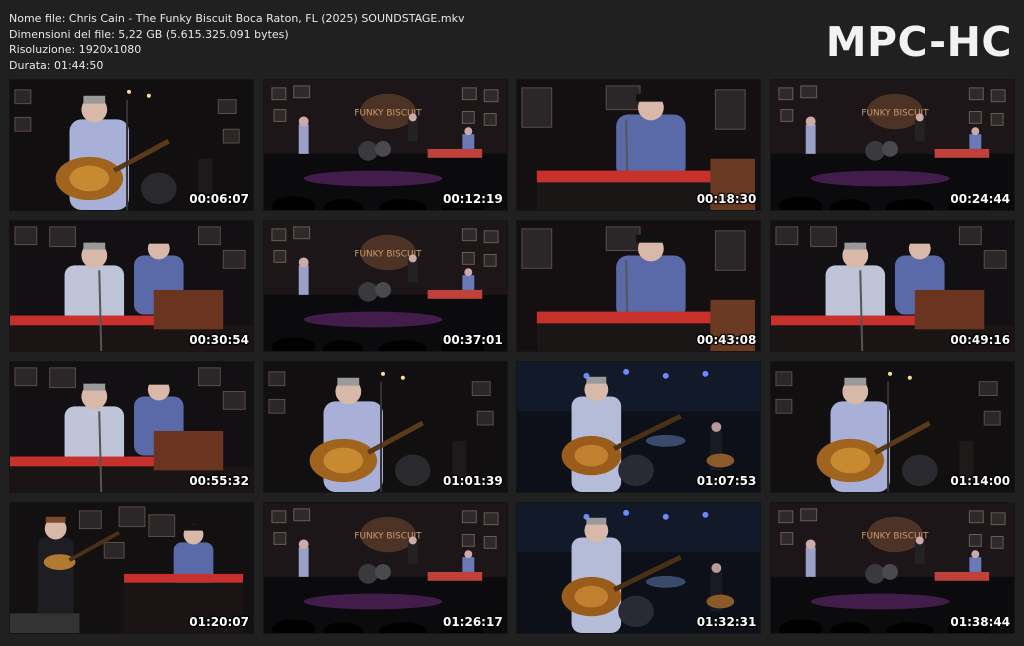 The height and width of the screenshot is (646, 1024). I want to click on thumbnail-timestamp: 00:43:08, so click(726, 340).